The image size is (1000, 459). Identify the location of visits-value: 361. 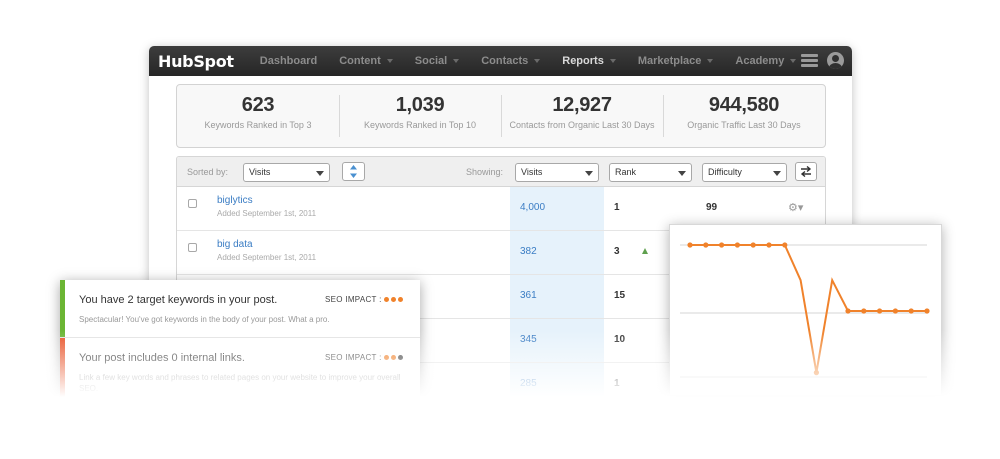
(528, 295).